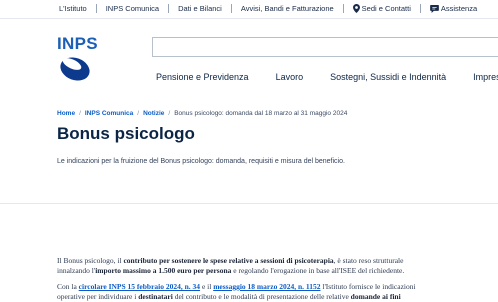  Describe the element at coordinates (388, 77) in the screenshot. I see `nav-sostegni-sussidi: Sostegni, Sussidi e Indennità` at that location.